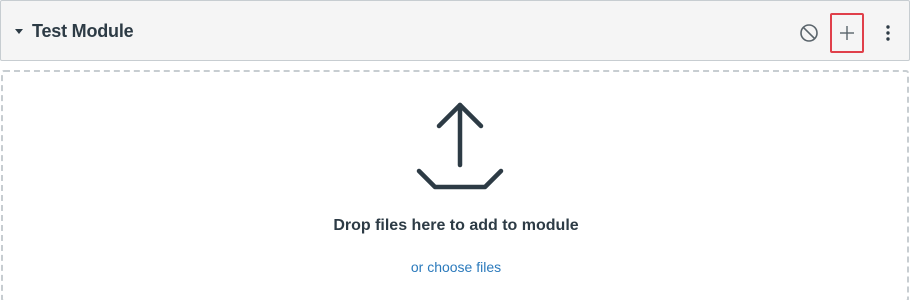 The width and height of the screenshot is (910, 300). I want to click on module-title: Test Module, so click(83, 31).